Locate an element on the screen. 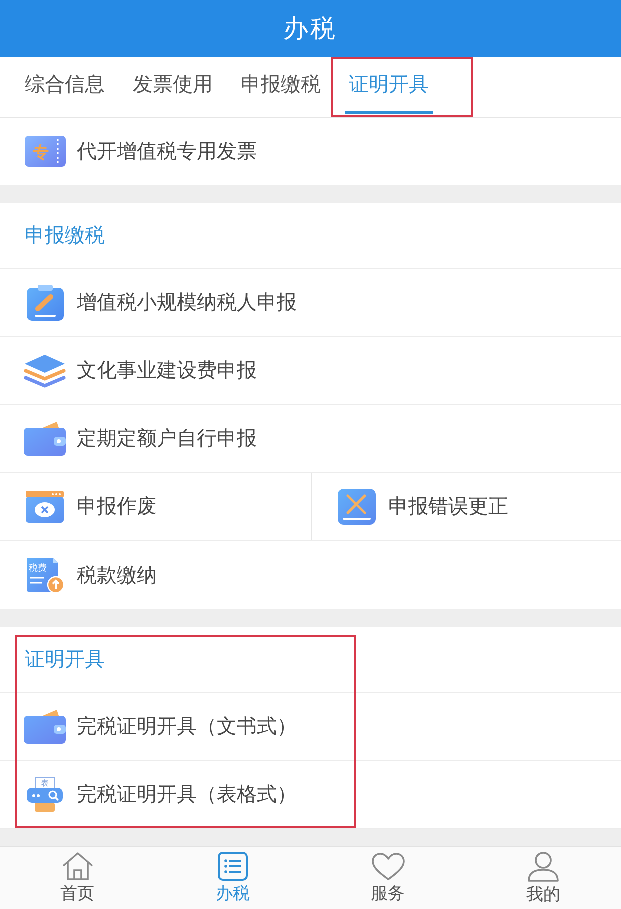  heart-icon is located at coordinates (388, 866).